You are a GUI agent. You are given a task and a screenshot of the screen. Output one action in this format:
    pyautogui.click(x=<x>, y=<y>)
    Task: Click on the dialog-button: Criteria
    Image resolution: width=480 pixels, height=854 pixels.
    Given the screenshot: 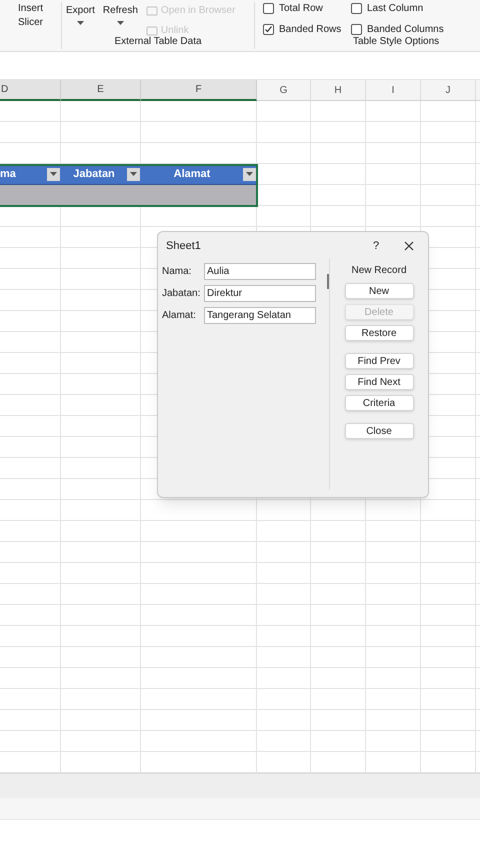 What is the action you would take?
    pyautogui.click(x=379, y=403)
    